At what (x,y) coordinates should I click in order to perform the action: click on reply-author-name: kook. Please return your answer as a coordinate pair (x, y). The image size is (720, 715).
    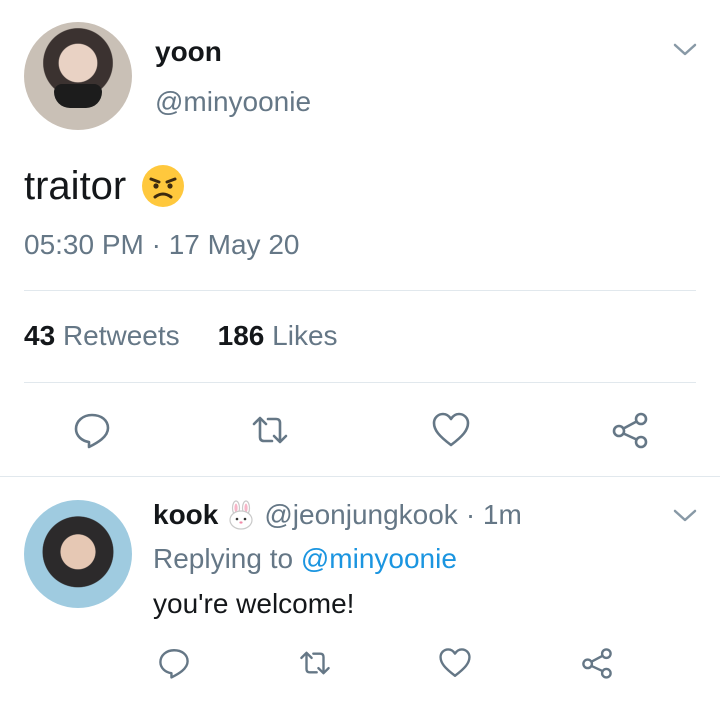
    Looking at the image, I should click on (185, 515).